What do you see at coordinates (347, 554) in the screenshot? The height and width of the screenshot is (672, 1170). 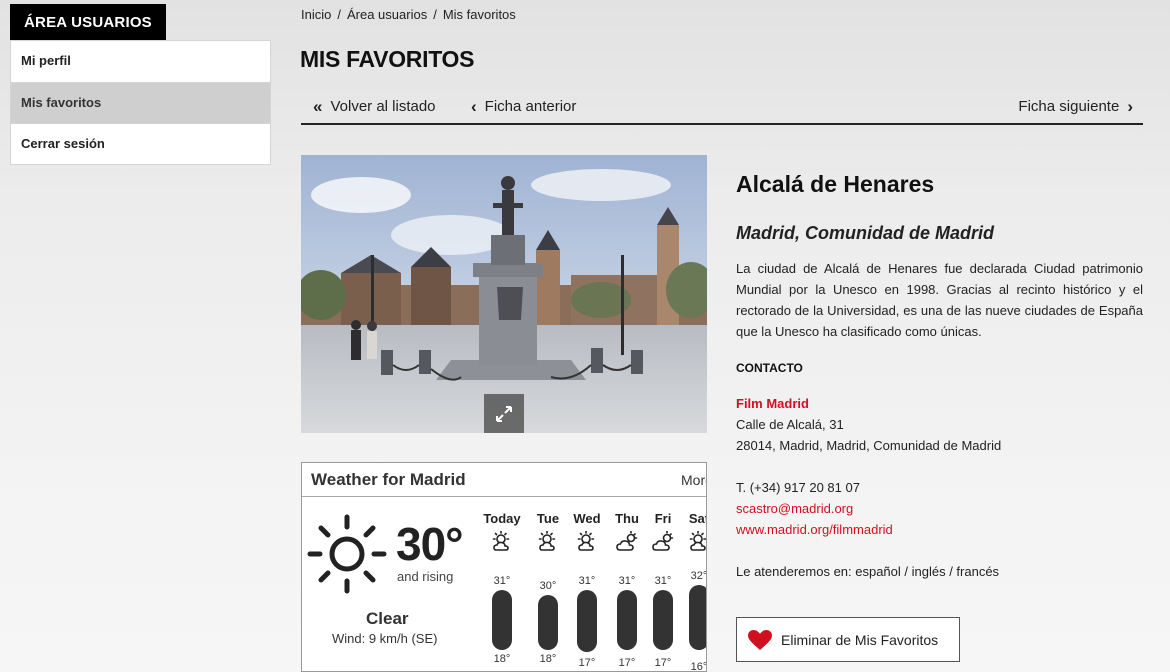 I see `sun-icon` at bounding box center [347, 554].